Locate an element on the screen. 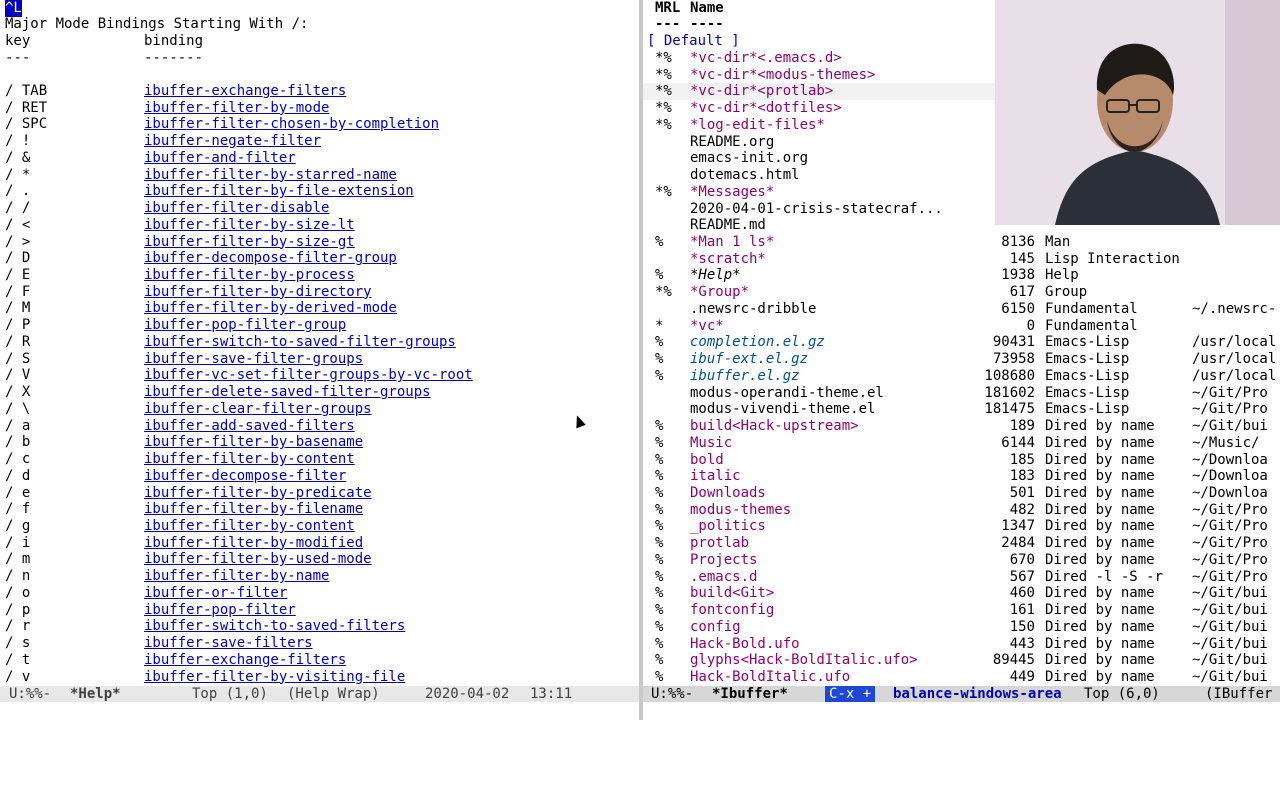  buffer-name: *Help* is located at coordinates (715, 275).